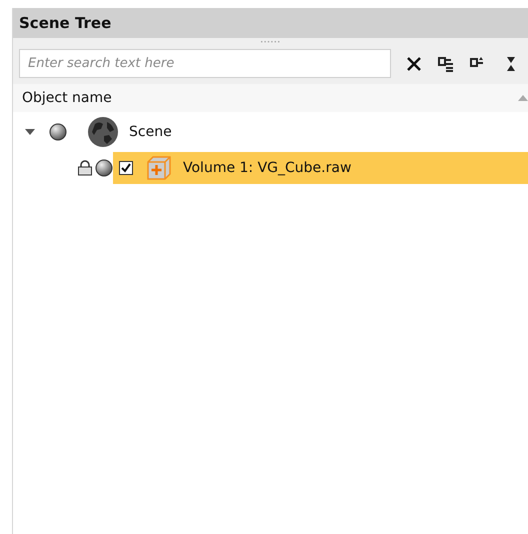  Describe the element at coordinates (446, 63) in the screenshot. I see `expand-tree-icon` at that location.